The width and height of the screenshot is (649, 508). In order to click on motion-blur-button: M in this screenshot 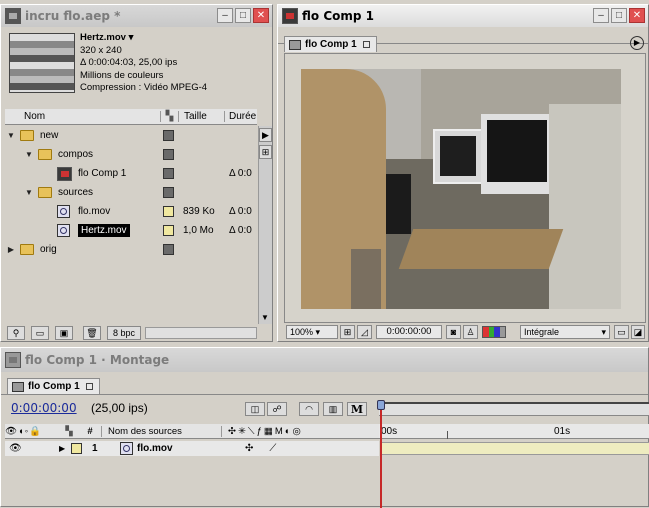, I will do `click(357, 409)`.